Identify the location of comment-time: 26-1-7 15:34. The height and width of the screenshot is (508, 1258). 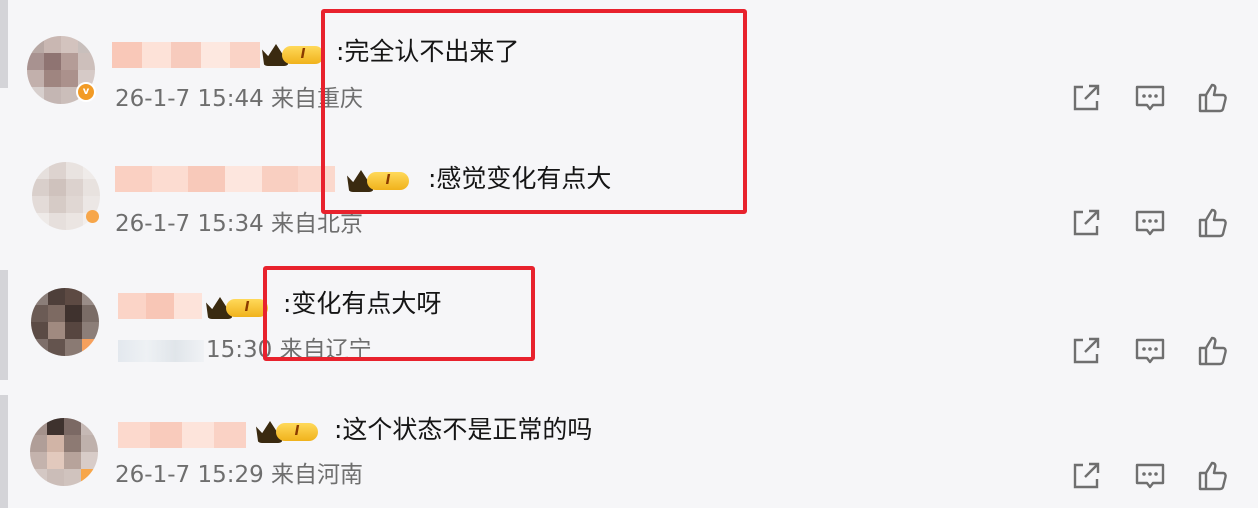
(189, 224).